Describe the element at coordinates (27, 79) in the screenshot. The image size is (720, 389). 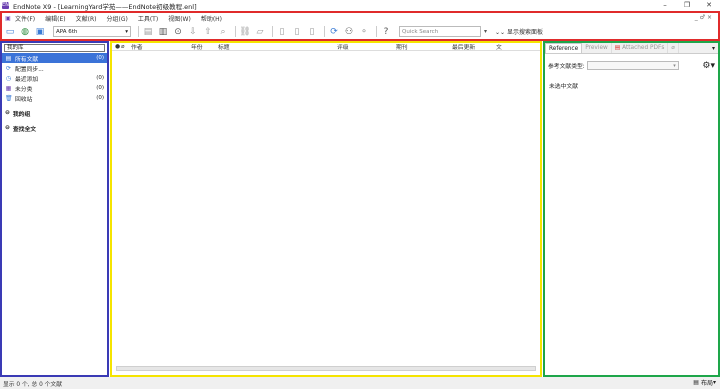
I see `group-label: 最近添加` at that location.